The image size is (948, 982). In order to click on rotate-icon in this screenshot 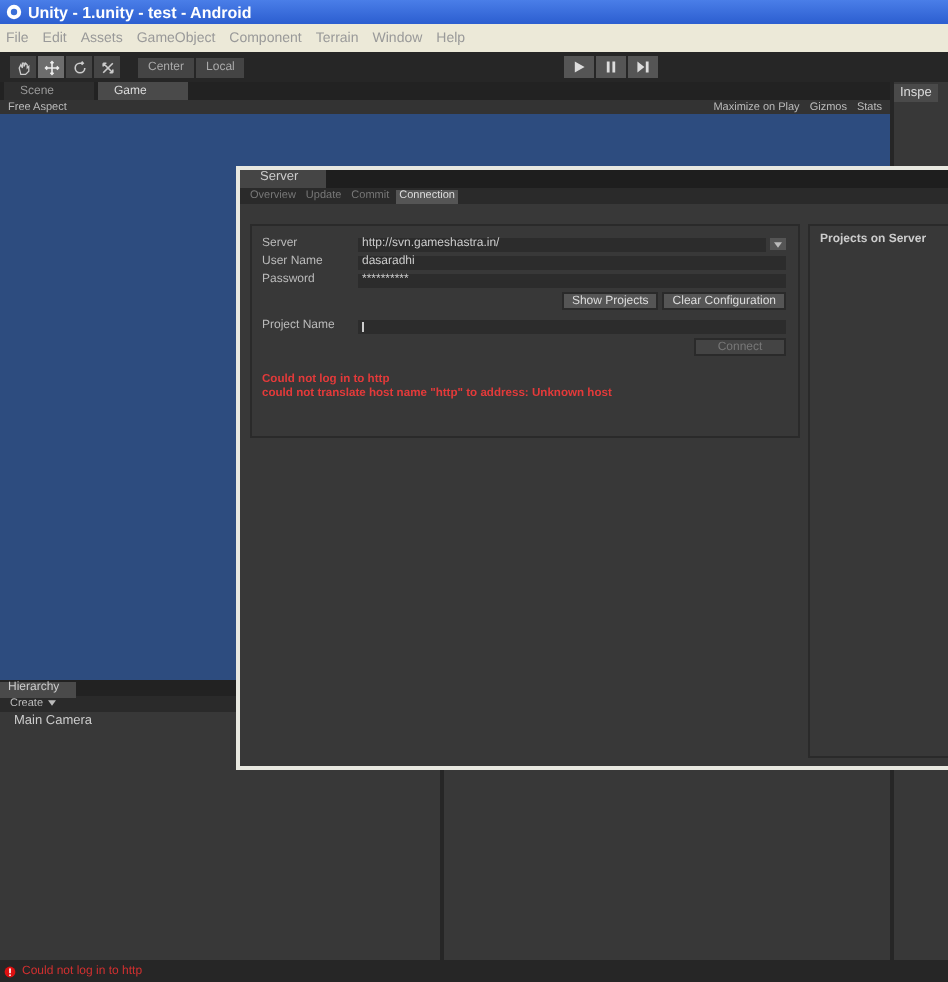, I will do `click(79, 67)`.